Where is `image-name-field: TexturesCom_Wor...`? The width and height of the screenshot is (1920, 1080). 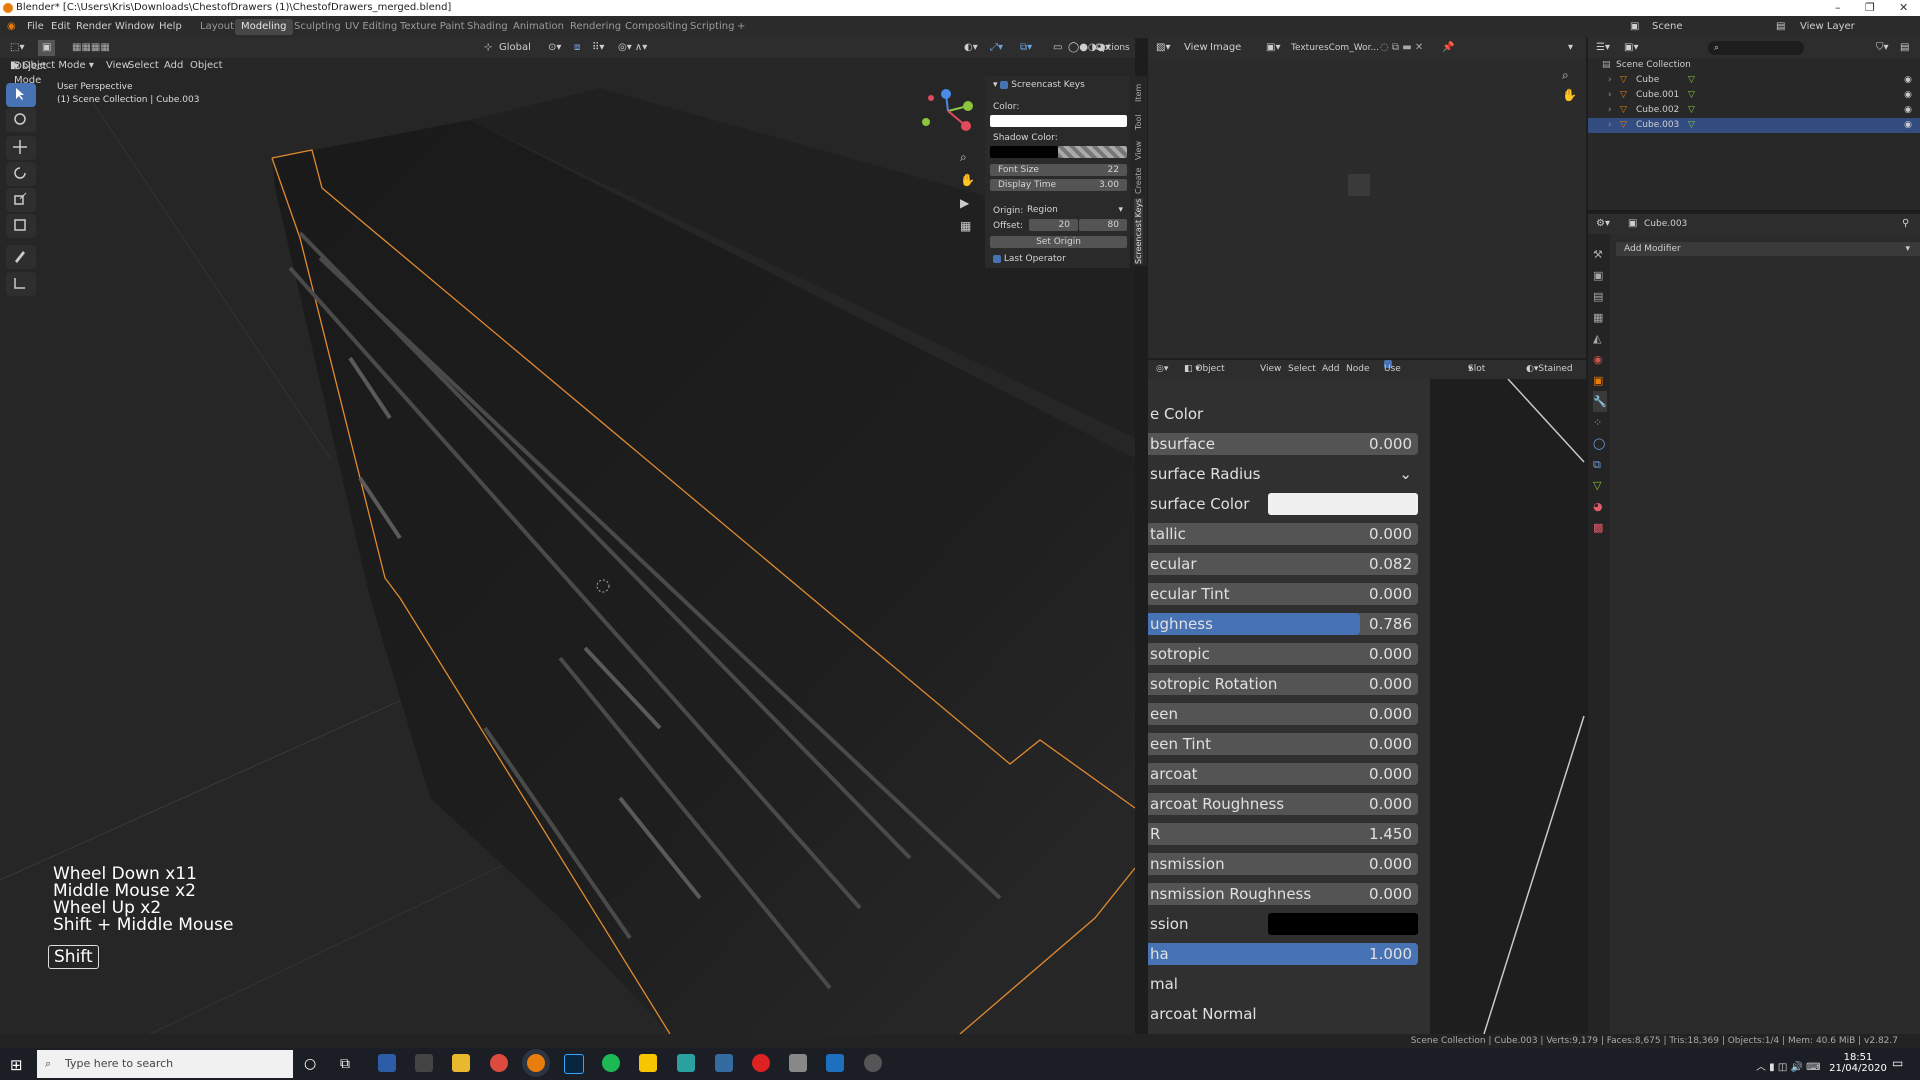
image-name-field: TexturesCom_Wor... is located at coordinates (1335, 48).